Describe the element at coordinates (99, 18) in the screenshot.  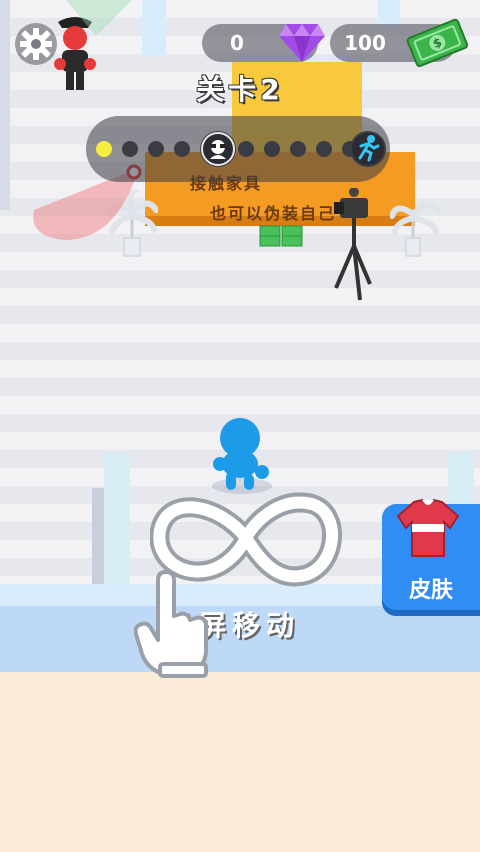
I see `guard-vision-cone-top` at that location.